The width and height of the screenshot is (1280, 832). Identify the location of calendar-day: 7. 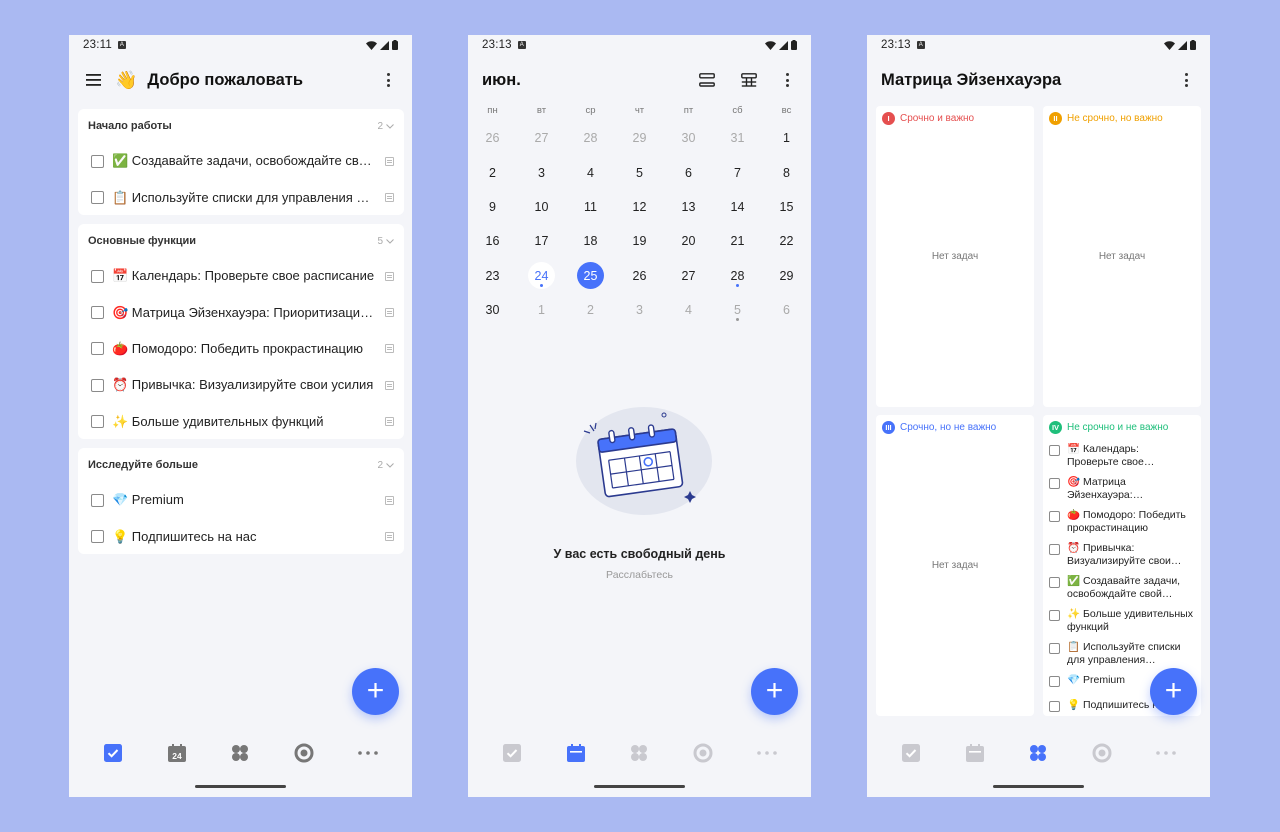
(737, 172).